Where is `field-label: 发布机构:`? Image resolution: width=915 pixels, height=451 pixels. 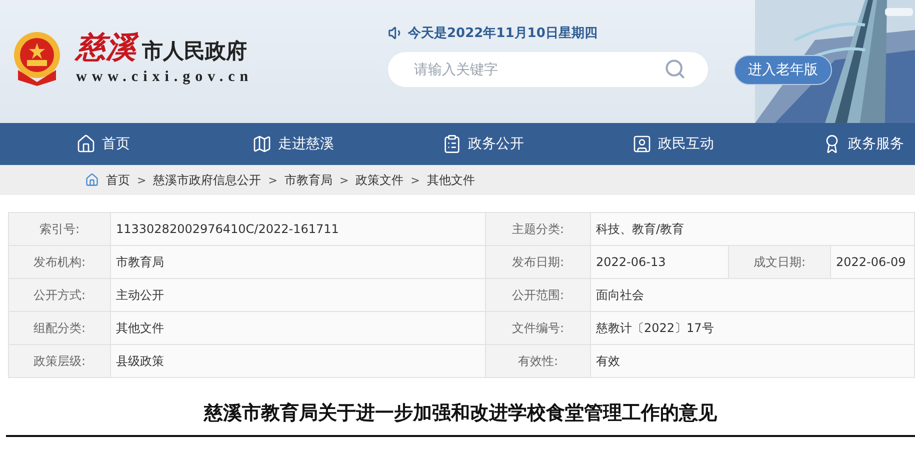
field-label: 发布机构: is located at coordinates (60, 262).